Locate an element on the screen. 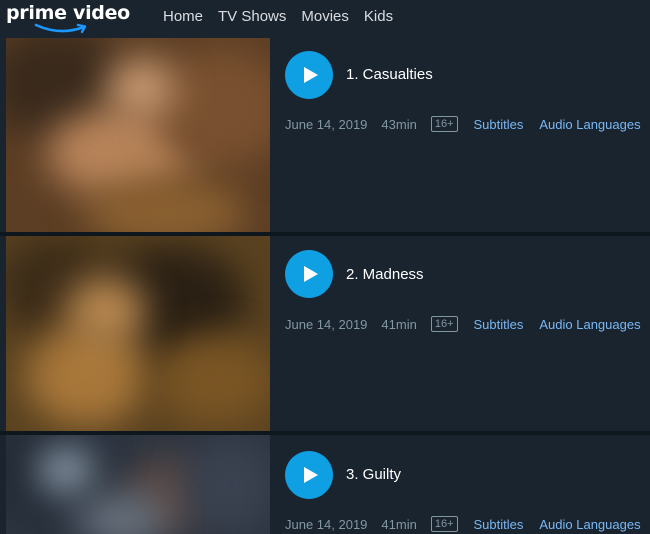  main-nav: Home TV Shows Movies Kids is located at coordinates (285, 16).